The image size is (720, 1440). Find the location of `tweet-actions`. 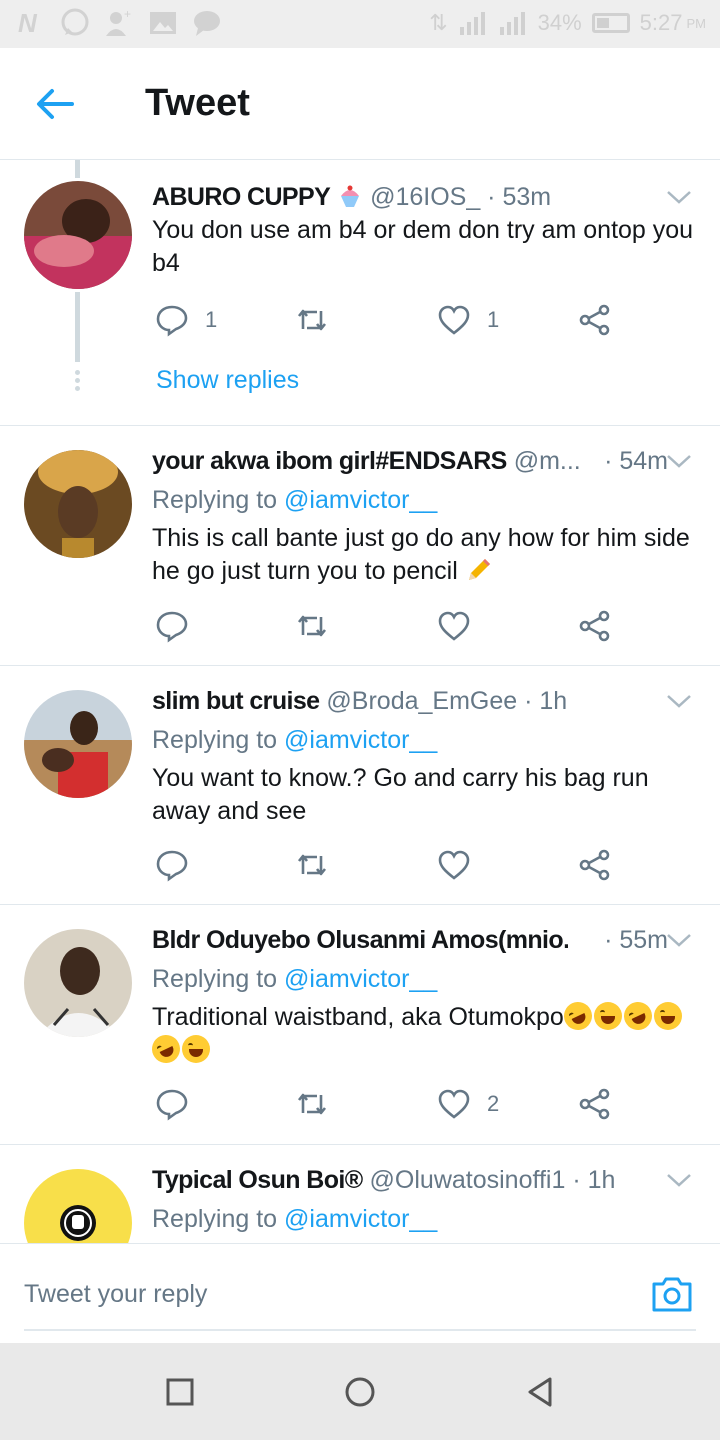

tweet-actions is located at coordinates (390, 865).